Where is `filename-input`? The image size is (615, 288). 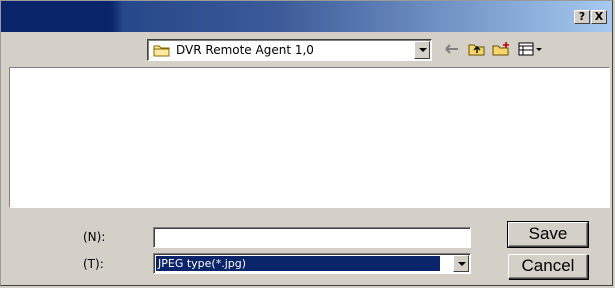 filename-input is located at coordinates (312, 237).